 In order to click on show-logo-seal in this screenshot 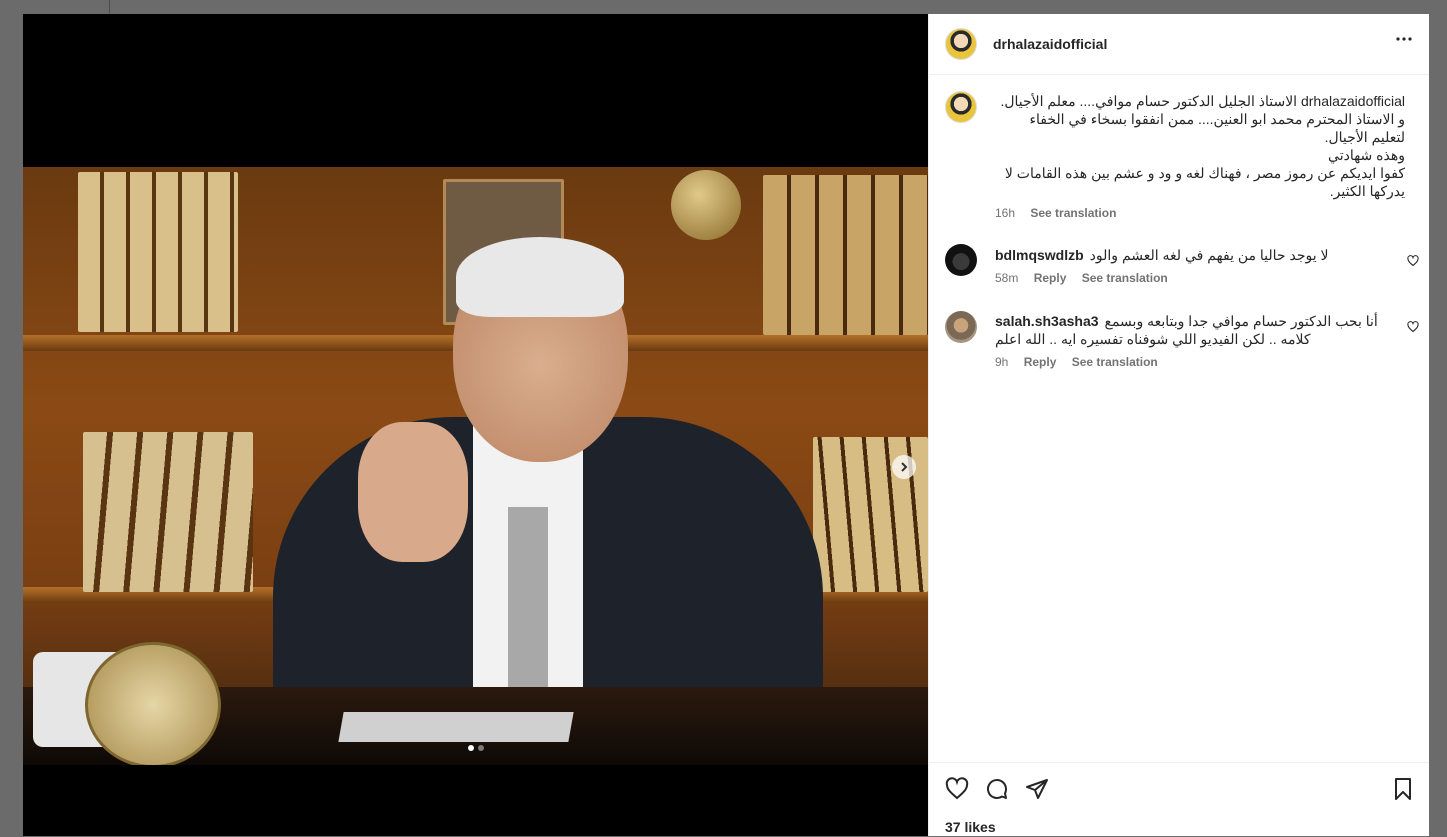, I will do `click(153, 703)`.